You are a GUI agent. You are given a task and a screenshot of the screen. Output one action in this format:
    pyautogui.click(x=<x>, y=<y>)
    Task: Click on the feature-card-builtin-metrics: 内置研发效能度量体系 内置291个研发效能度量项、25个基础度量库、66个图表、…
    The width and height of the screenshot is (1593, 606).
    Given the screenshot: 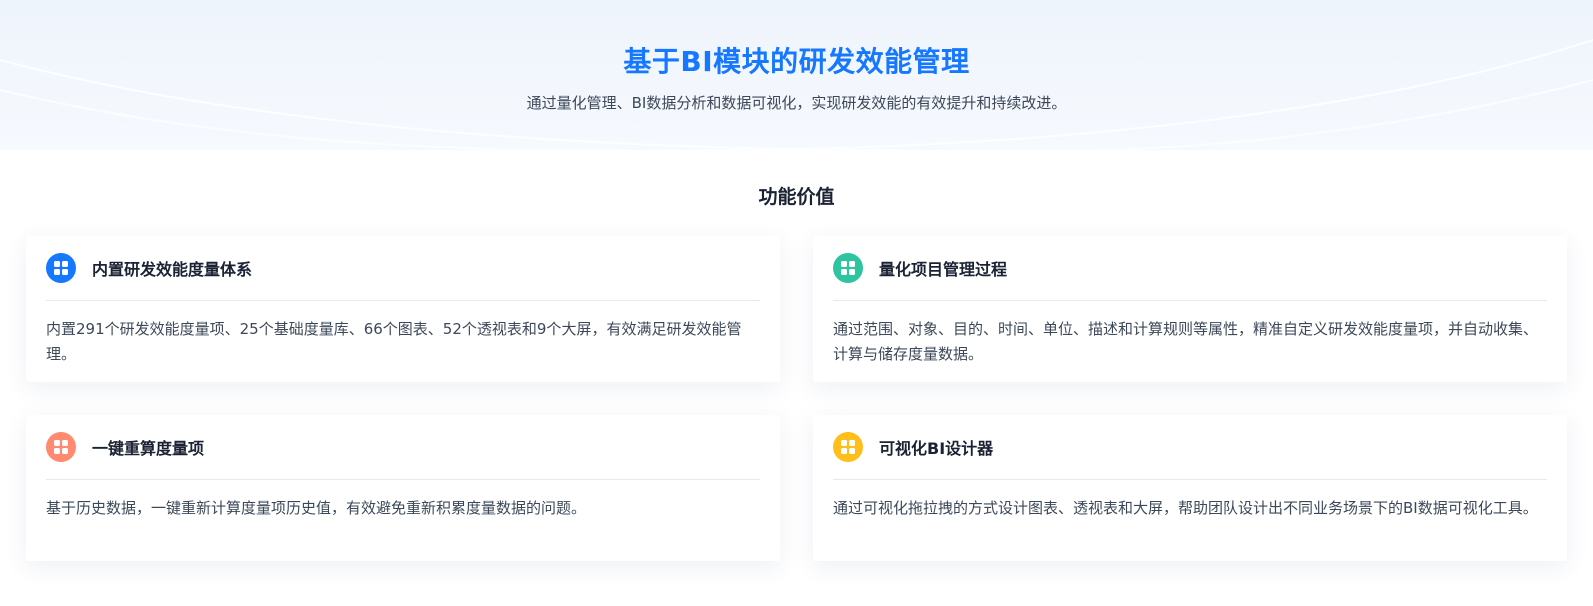 What is the action you would take?
    pyautogui.click(x=403, y=309)
    